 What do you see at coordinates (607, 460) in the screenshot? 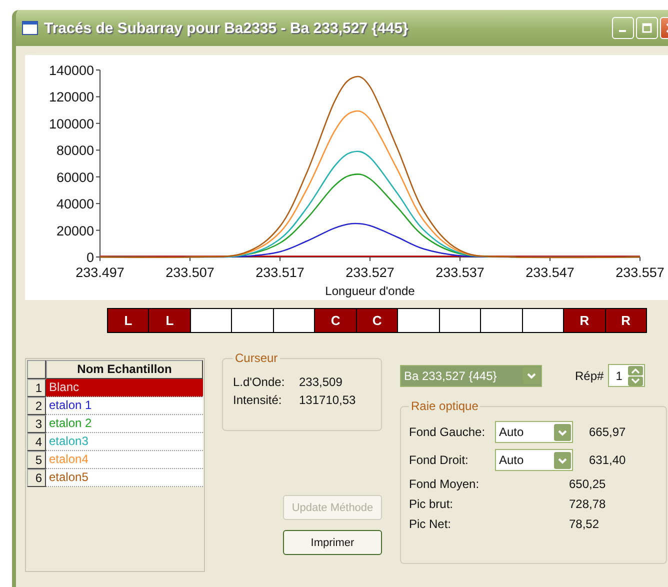
I see `field-value: 631,40` at bounding box center [607, 460].